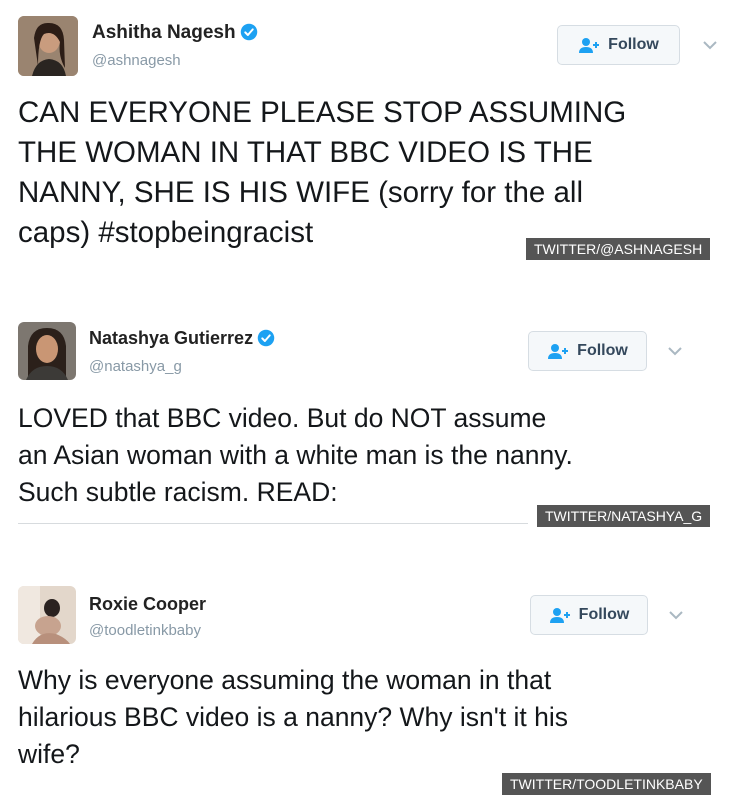 The width and height of the screenshot is (743, 800). Describe the element at coordinates (618, 249) in the screenshot. I see `image-credit: TWITTER/@ASHNAGESH` at that location.